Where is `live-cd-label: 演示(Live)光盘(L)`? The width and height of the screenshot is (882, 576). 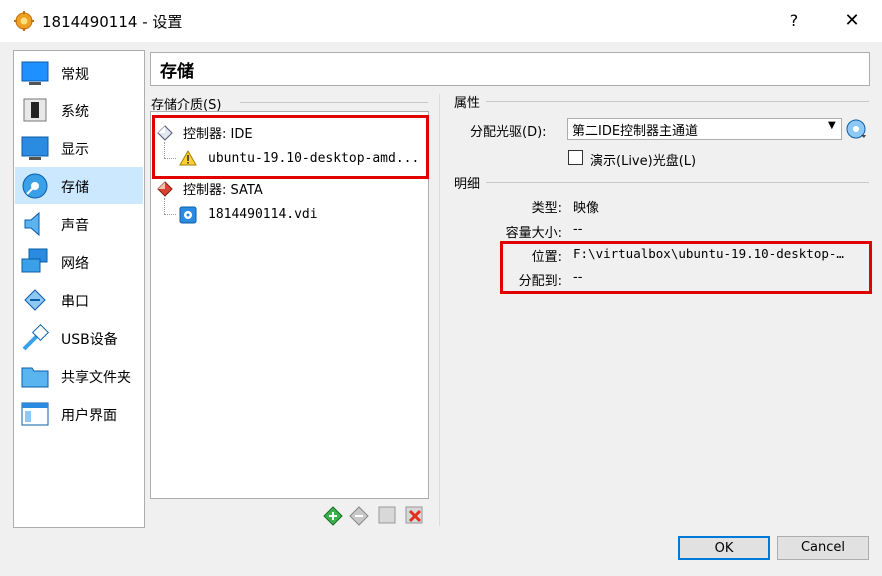
live-cd-label: 演示(Live)光盘(L) is located at coordinates (643, 161).